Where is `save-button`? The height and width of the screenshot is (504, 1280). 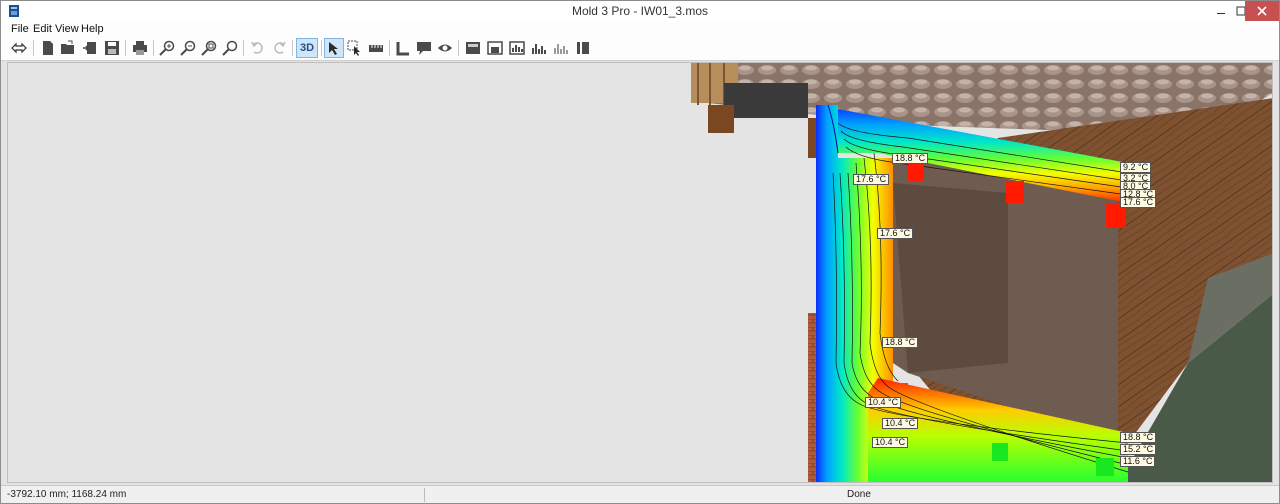
save-button is located at coordinates (112, 48).